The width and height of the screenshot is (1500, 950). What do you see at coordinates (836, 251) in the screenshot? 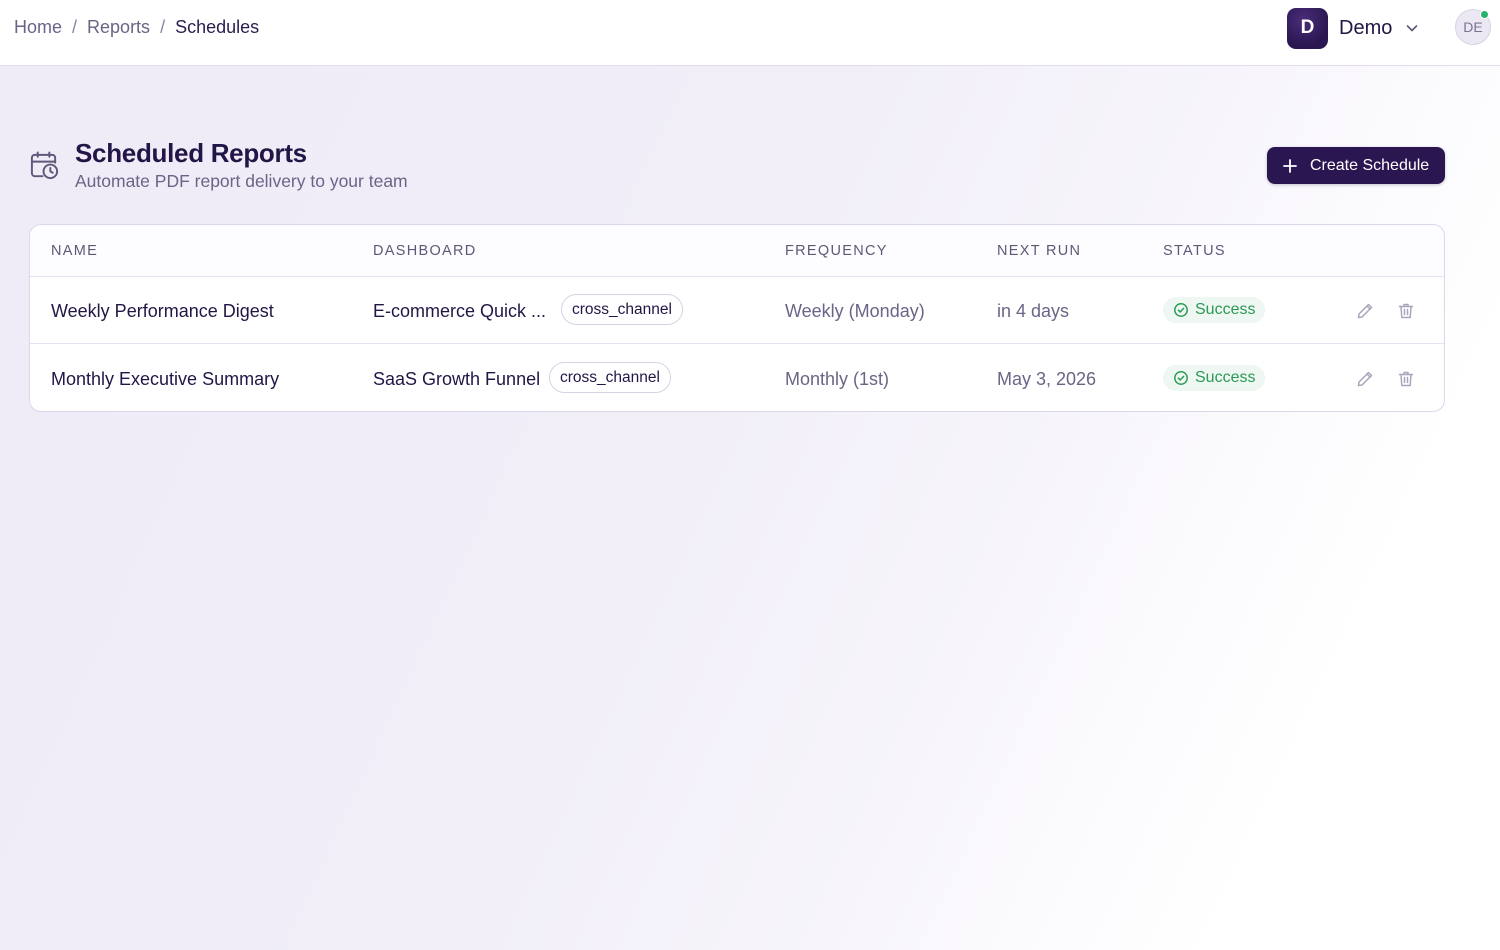
I see `column-header-frequency: FREQUENCY` at bounding box center [836, 251].